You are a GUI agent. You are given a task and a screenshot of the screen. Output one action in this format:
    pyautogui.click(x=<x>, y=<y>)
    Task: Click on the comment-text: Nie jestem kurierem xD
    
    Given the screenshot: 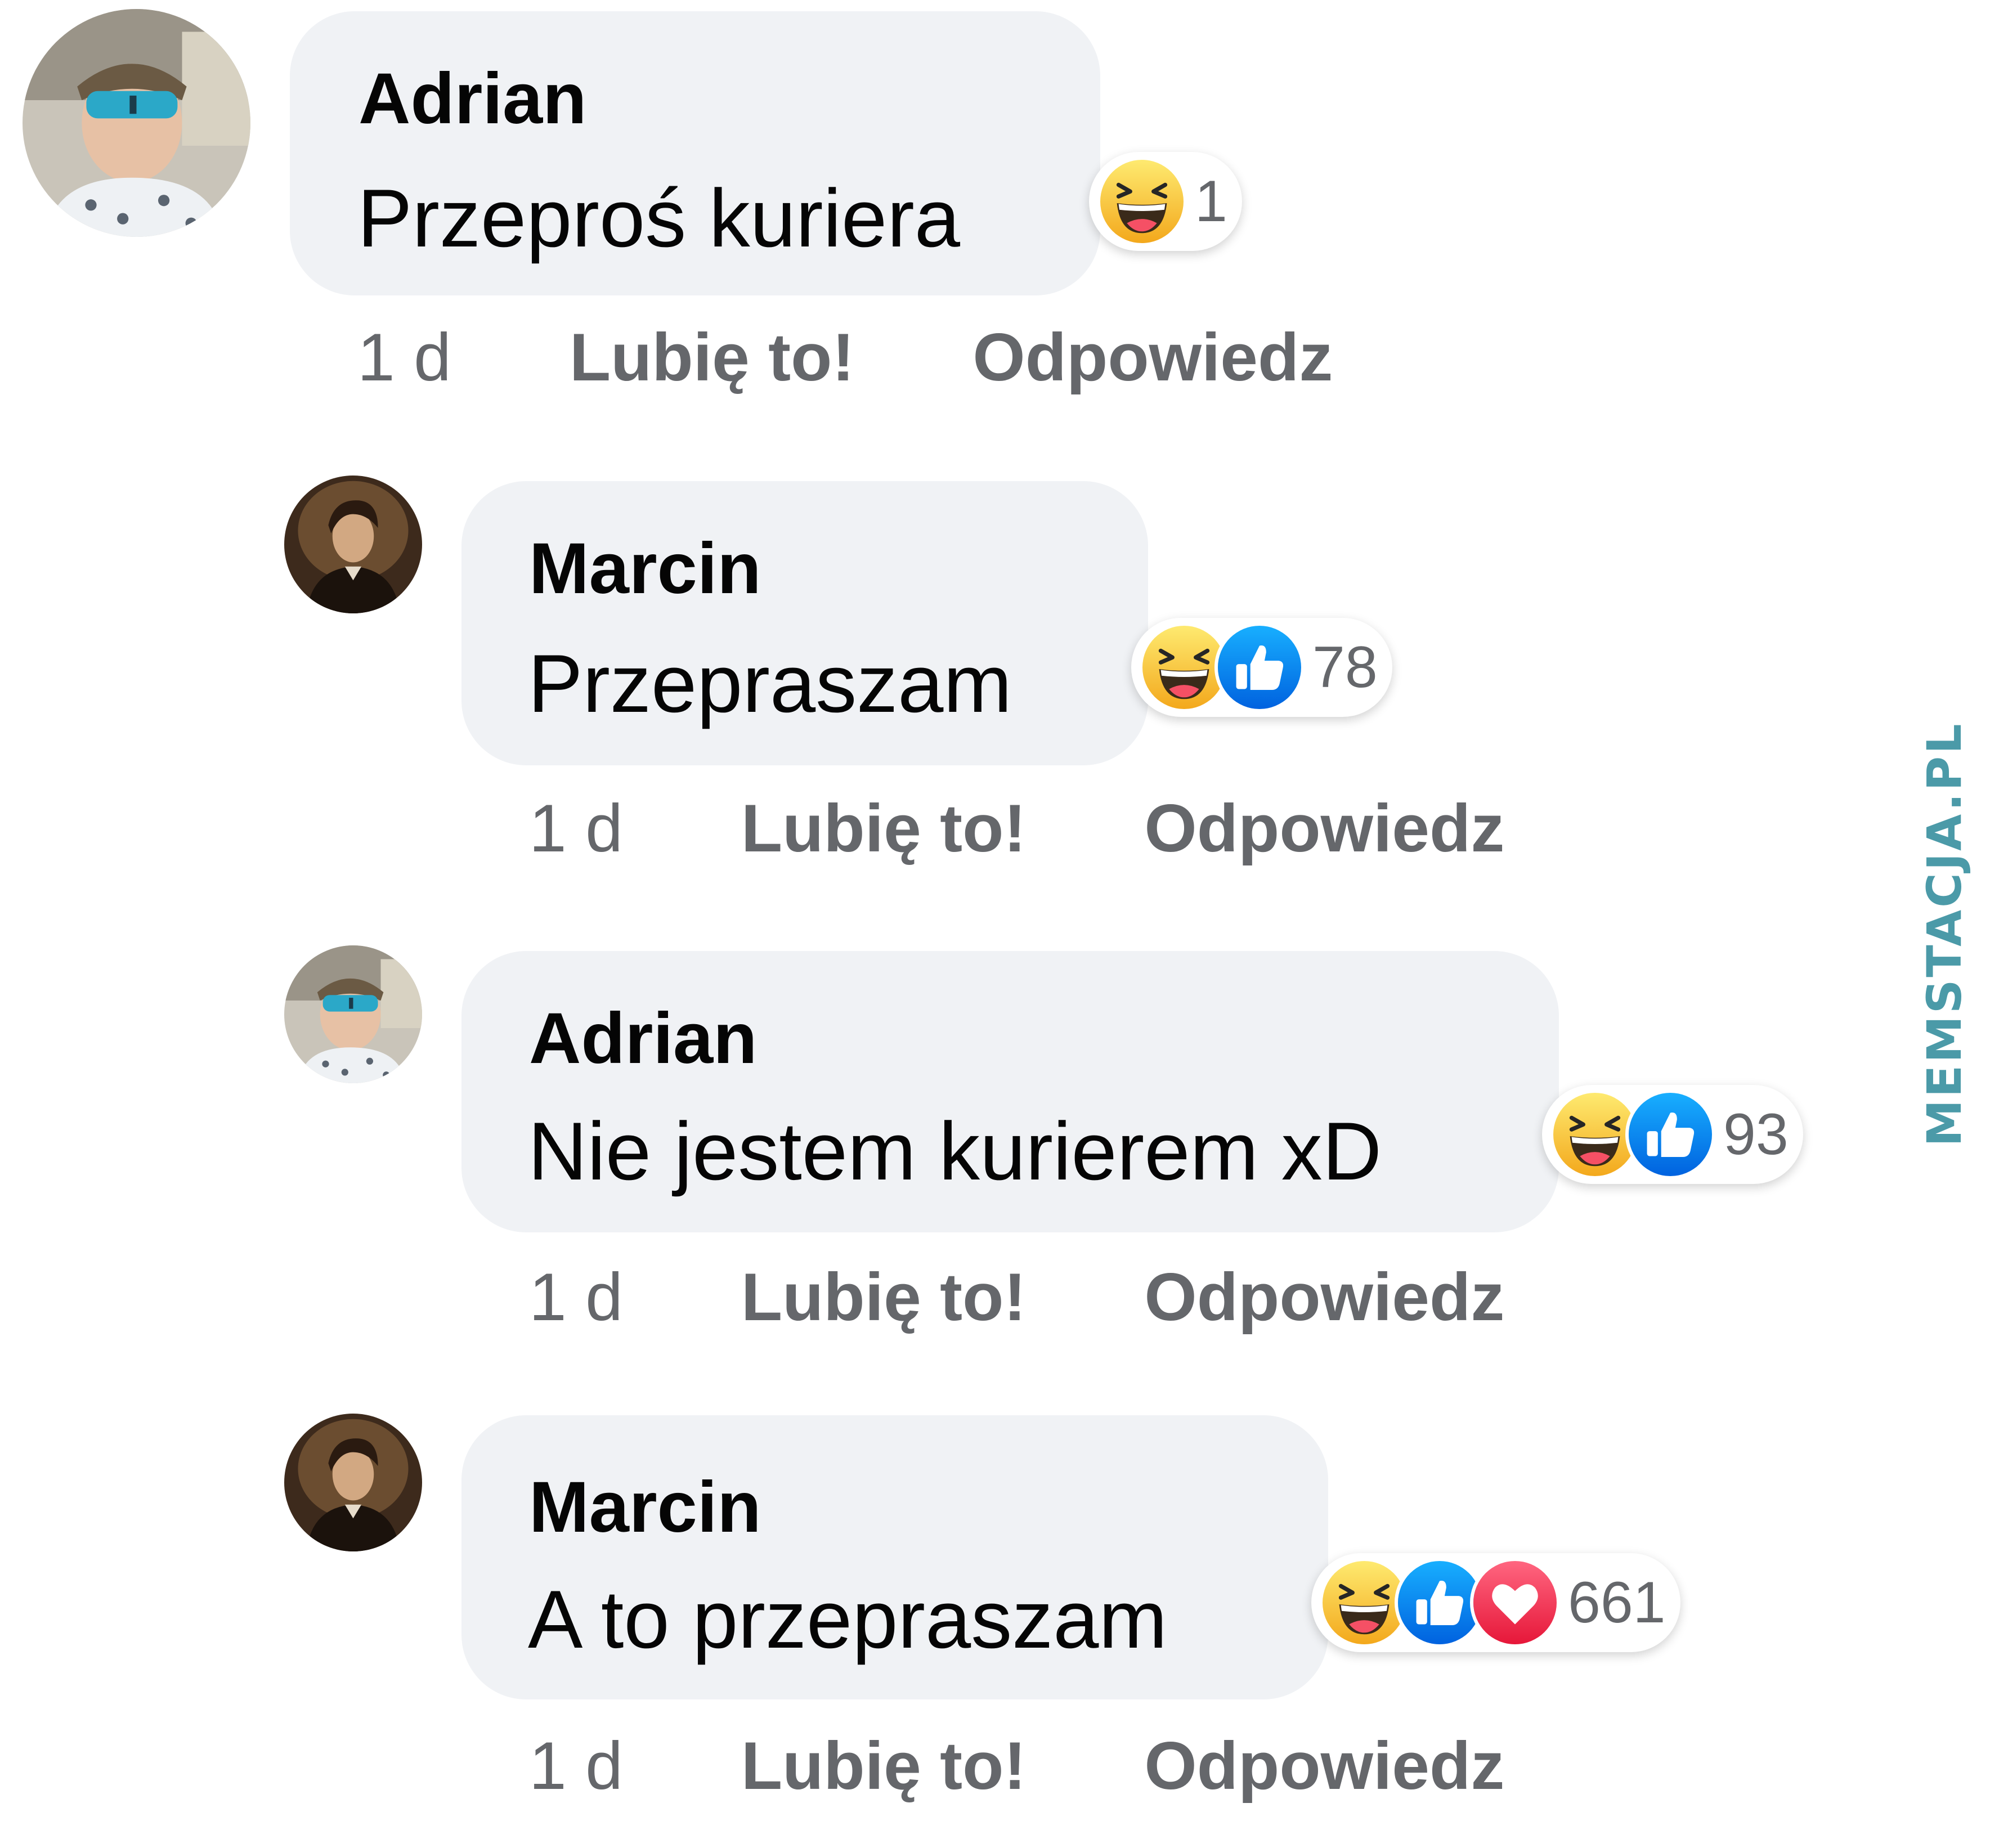 What is the action you would take?
    pyautogui.click(x=955, y=1151)
    